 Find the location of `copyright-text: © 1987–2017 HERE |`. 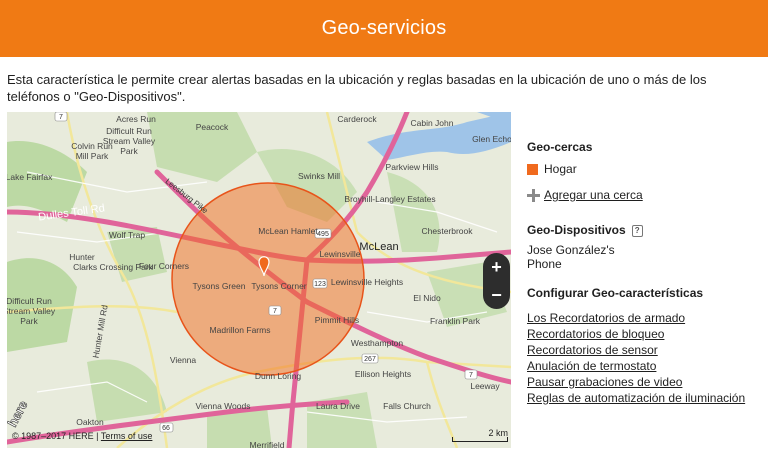

copyright-text: © 1987–2017 HERE | is located at coordinates (56, 436).